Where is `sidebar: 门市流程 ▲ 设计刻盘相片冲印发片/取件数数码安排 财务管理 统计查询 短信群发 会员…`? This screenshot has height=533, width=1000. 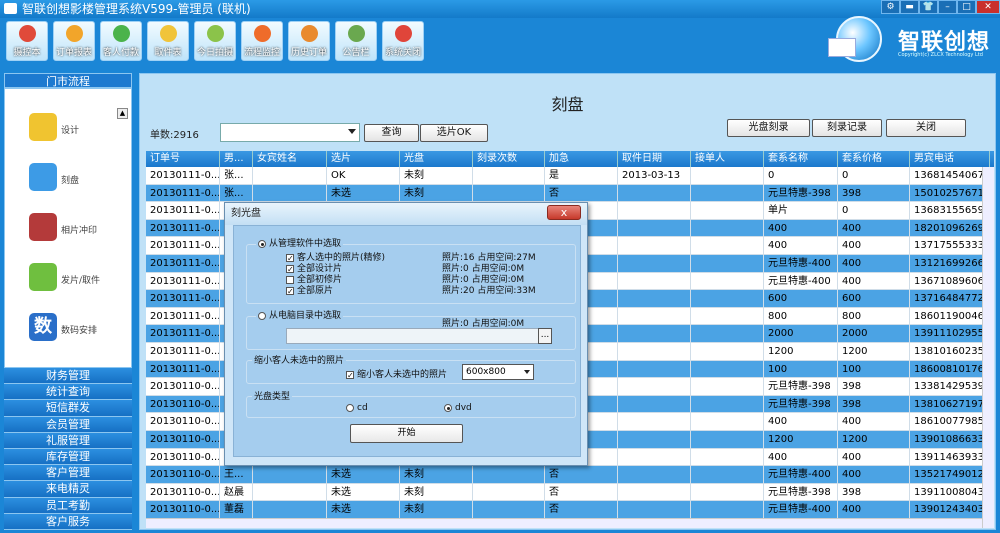 sidebar: 门市流程 ▲ 设计刻盘相片冲印发片/取件数数码安排 财务管理 统计查询 短信群发 会员… is located at coordinates (68, 301).